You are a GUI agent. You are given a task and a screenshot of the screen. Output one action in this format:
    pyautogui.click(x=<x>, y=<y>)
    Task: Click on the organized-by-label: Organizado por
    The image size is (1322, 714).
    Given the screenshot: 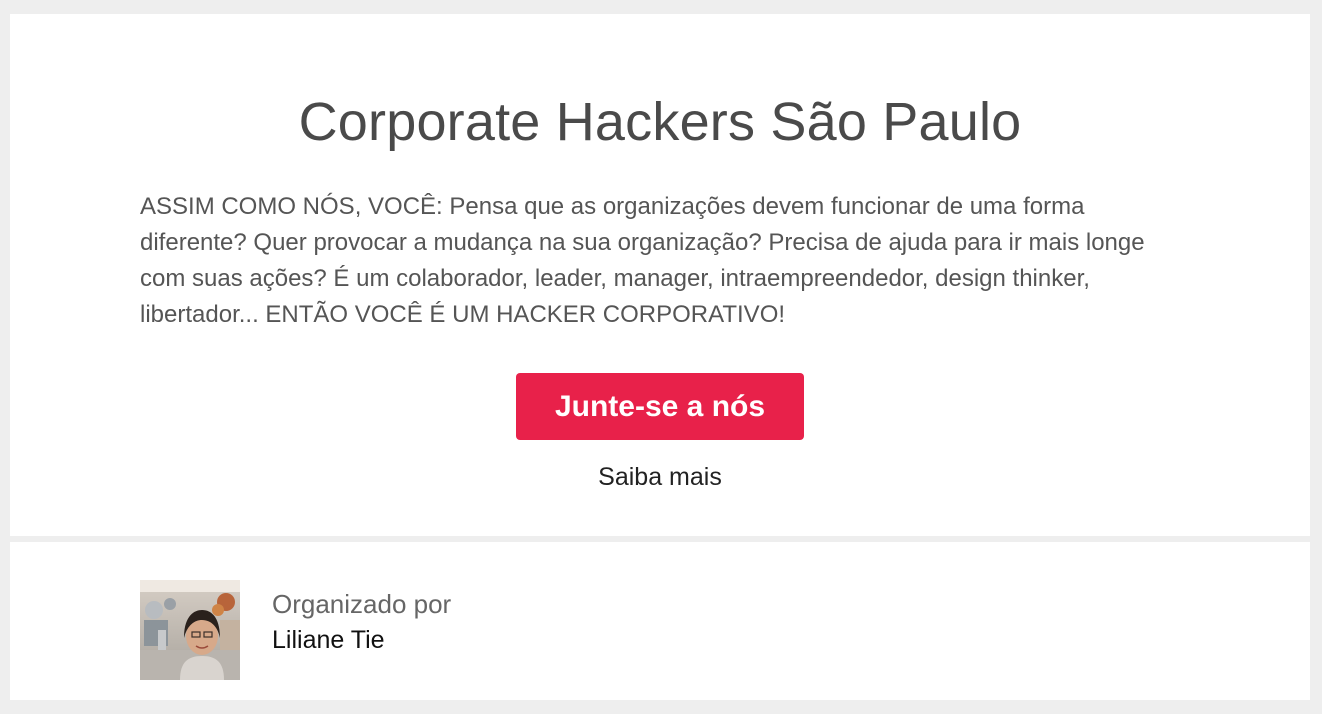 What is the action you would take?
    pyautogui.click(x=362, y=604)
    